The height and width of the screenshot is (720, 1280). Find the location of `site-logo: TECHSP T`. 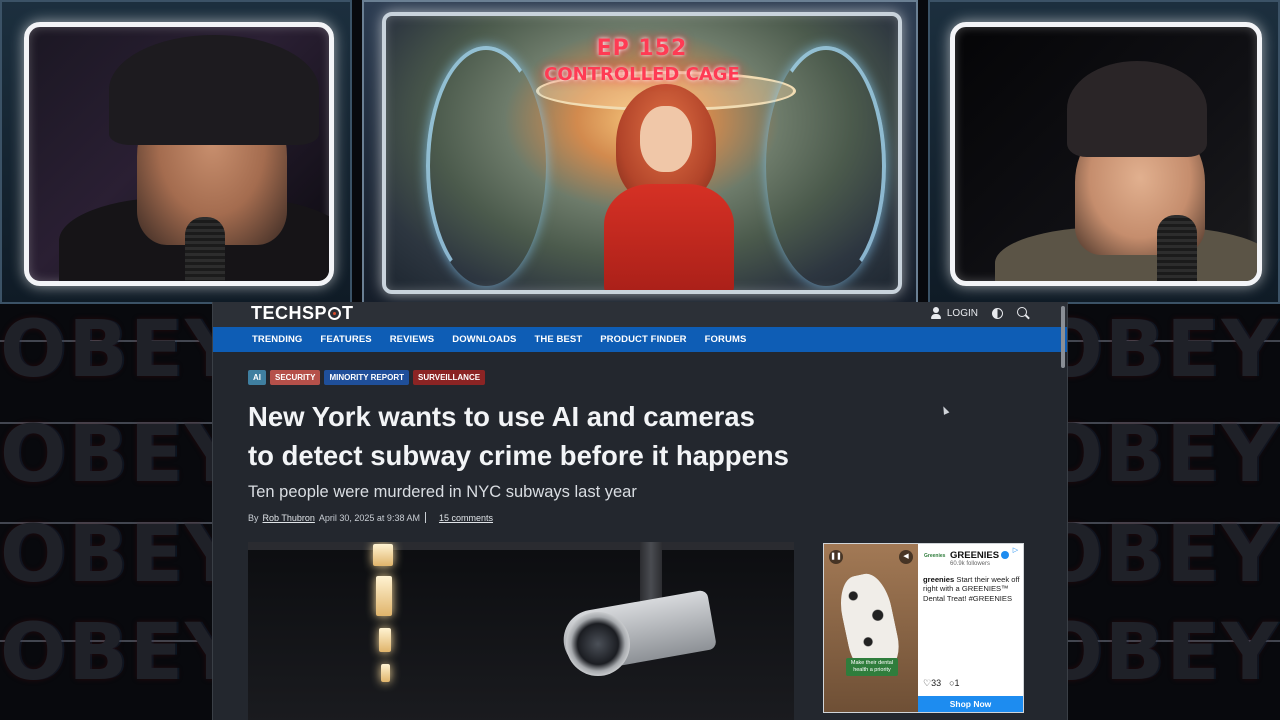

site-logo: TECHSP T is located at coordinates (302, 313).